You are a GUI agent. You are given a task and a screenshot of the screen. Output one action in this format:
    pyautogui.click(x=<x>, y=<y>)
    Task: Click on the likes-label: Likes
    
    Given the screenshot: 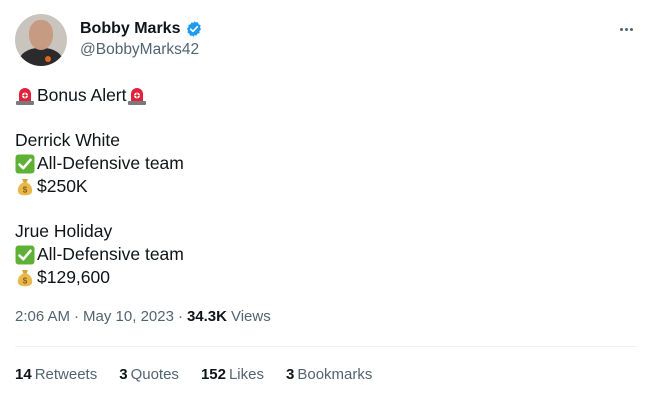 What is the action you would take?
    pyautogui.click(x=246, y=374)
    